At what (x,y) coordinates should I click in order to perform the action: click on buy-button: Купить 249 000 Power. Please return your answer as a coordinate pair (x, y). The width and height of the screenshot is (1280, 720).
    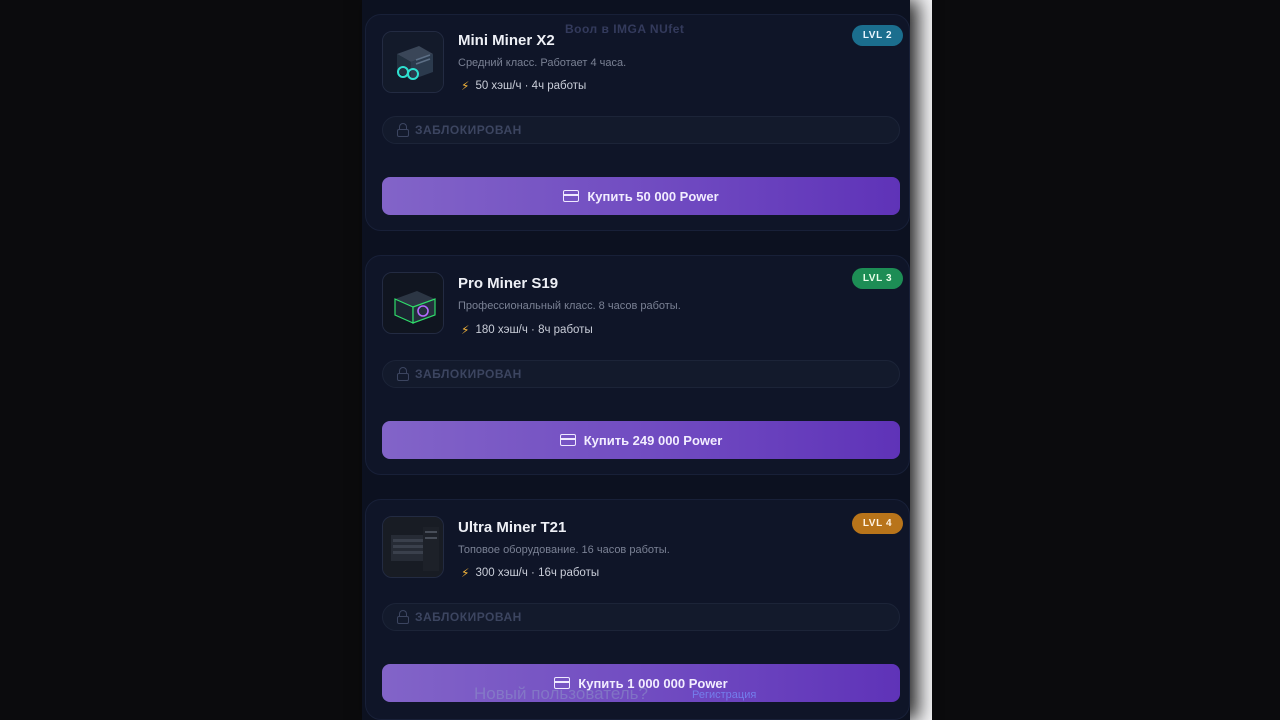
    Looking at the image, I should click on (641, 440).